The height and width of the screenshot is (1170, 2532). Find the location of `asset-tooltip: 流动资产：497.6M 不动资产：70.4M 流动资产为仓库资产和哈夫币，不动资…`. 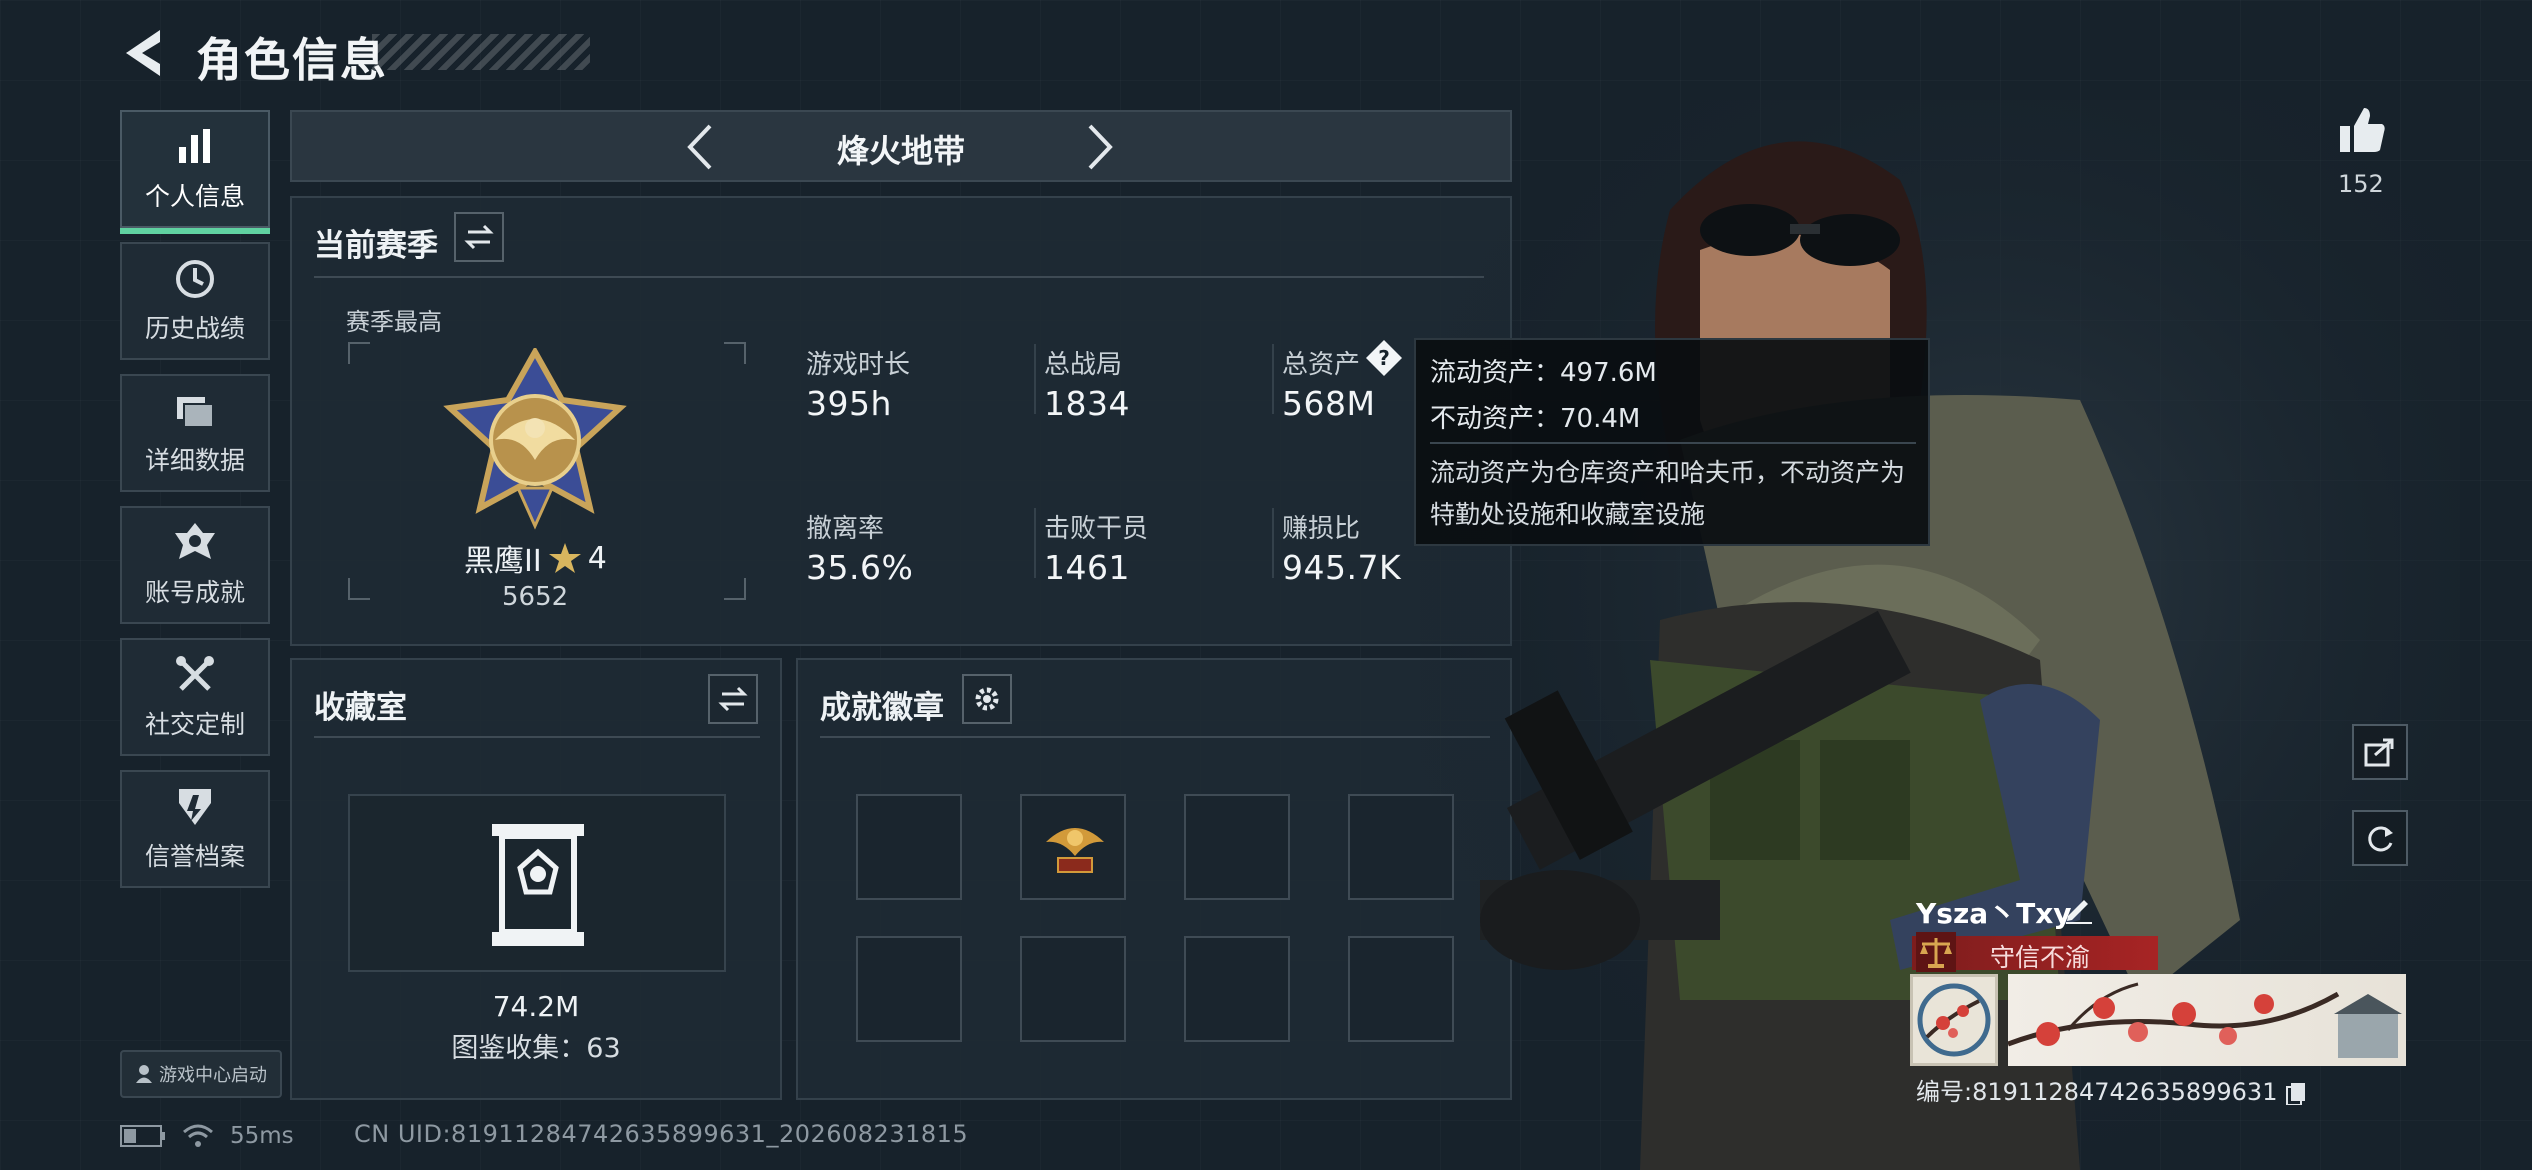

asset-tooltip: 流动资产：497.6M 不动资产：70.4M 流动资产为仓库资产和哈夫币，不动资… is located at coordinates (1672, 442).